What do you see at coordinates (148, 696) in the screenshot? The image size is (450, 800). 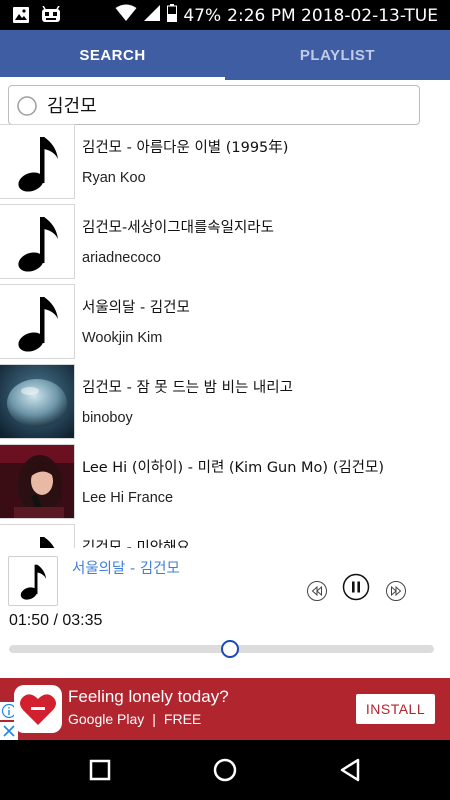 I see `ad-title: Feeling lonely today?` at bounding box center [148, 696].